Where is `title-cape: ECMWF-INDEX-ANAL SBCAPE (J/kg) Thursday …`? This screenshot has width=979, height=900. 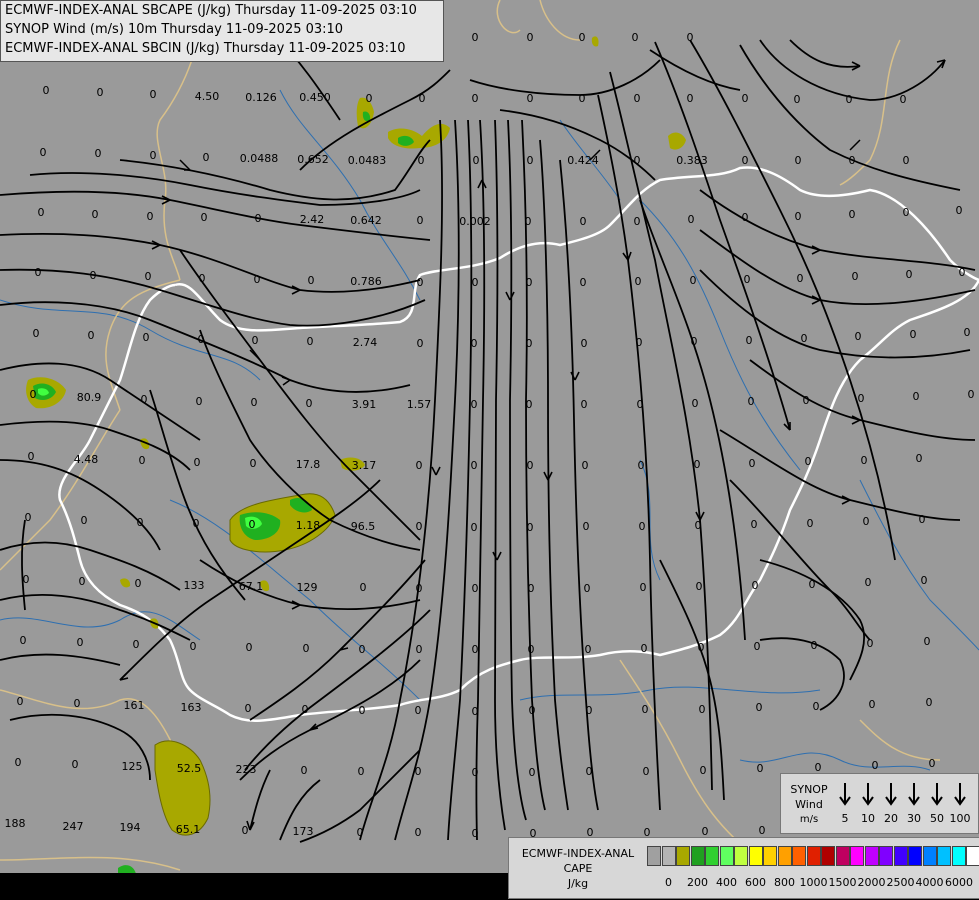
title-cape: ECMWF-INDEX-ANAL SBCAPE (J/kg) Thursday … is located at coordinates (211, 10).